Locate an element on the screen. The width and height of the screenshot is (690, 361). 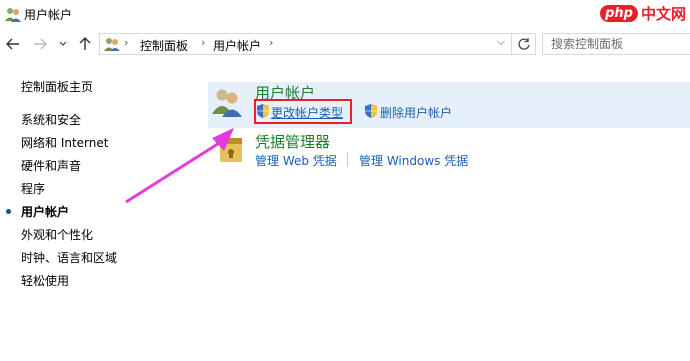
sidebar-item-clock-language: 时钟、语言和区域 is located at coordinates (69, 257).